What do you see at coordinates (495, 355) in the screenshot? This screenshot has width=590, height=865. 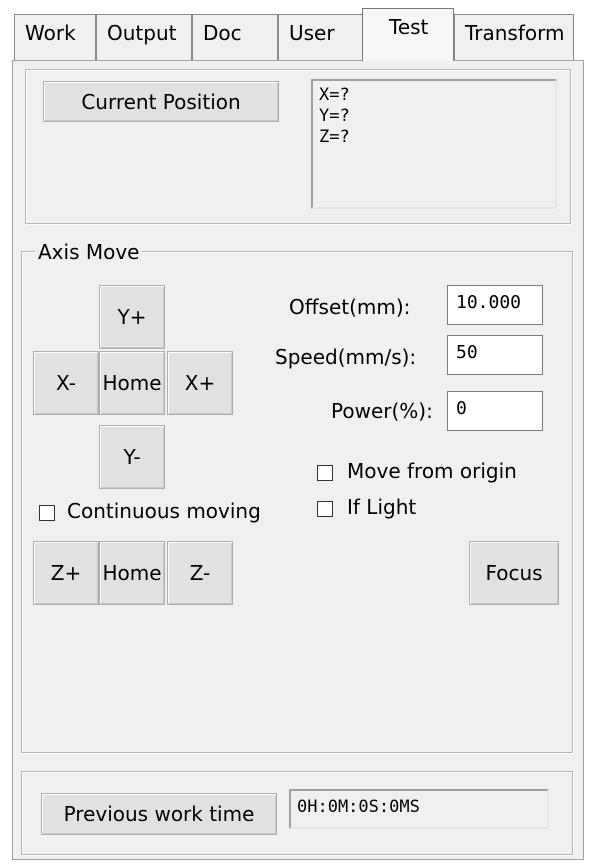 I see `speed-input: 50` at bounding box center [495, 355].